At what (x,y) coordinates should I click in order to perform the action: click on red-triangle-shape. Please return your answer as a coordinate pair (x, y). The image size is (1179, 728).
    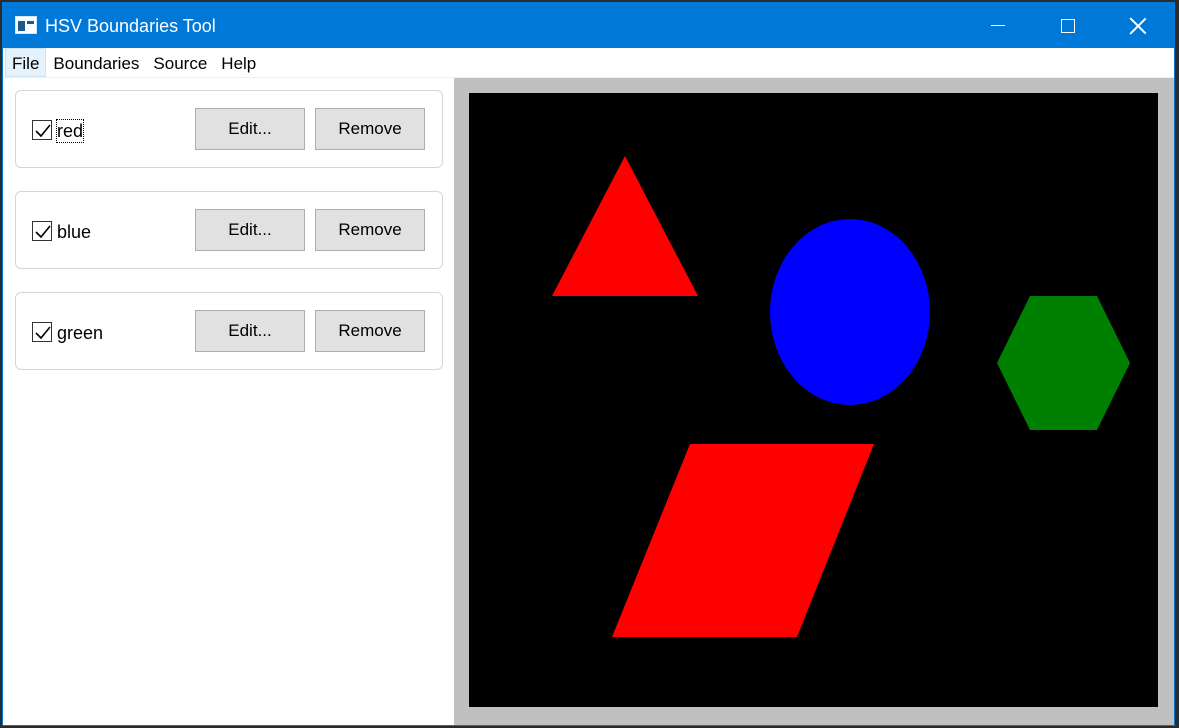
    Looking at the image, I should click on (625, 226).